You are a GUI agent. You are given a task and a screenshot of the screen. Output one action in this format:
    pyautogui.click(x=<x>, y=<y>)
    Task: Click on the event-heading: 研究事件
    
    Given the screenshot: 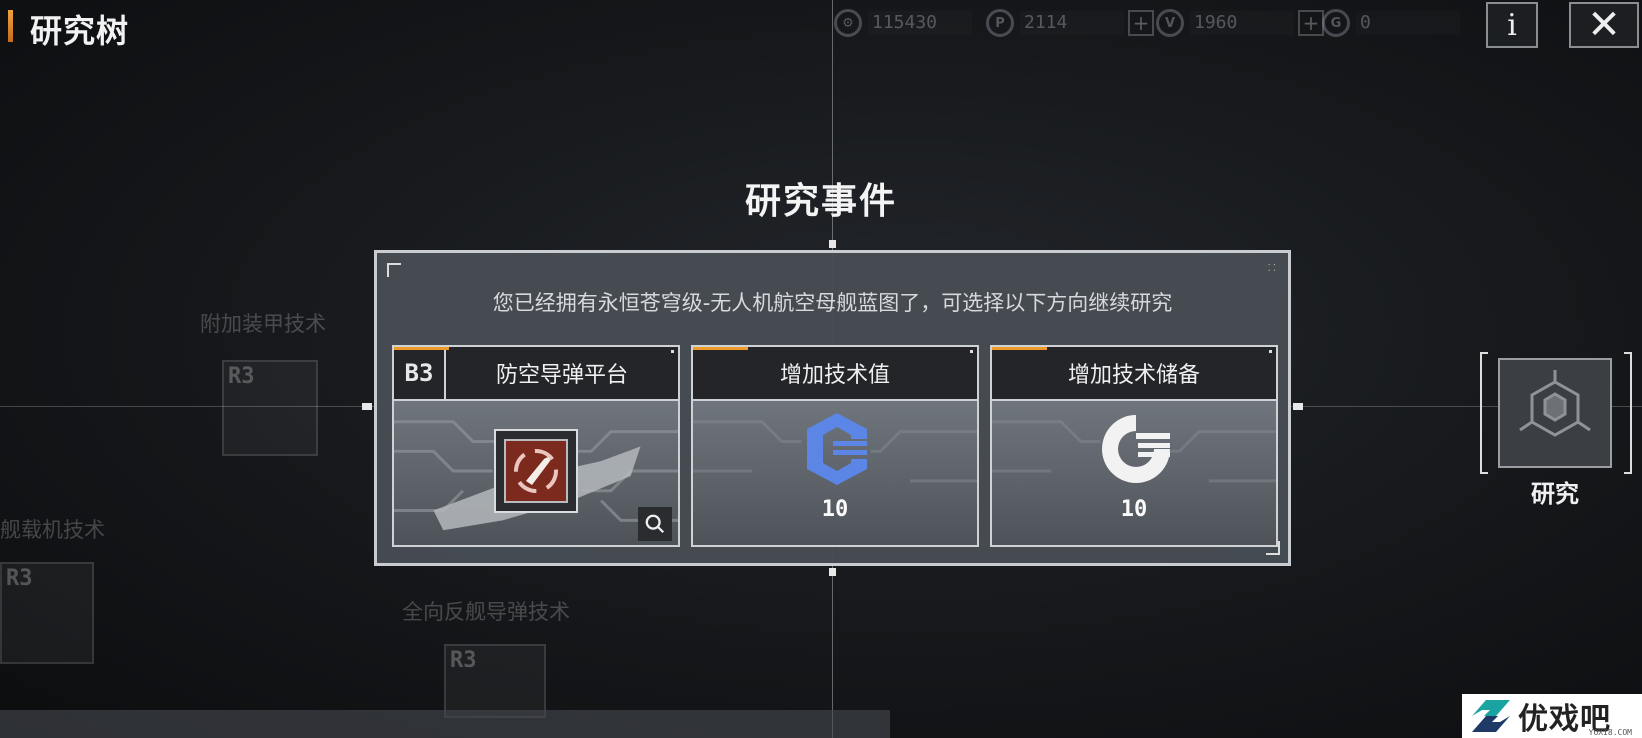 What is the action you would take?
    pyautogui.click(x=820, y=201)
    